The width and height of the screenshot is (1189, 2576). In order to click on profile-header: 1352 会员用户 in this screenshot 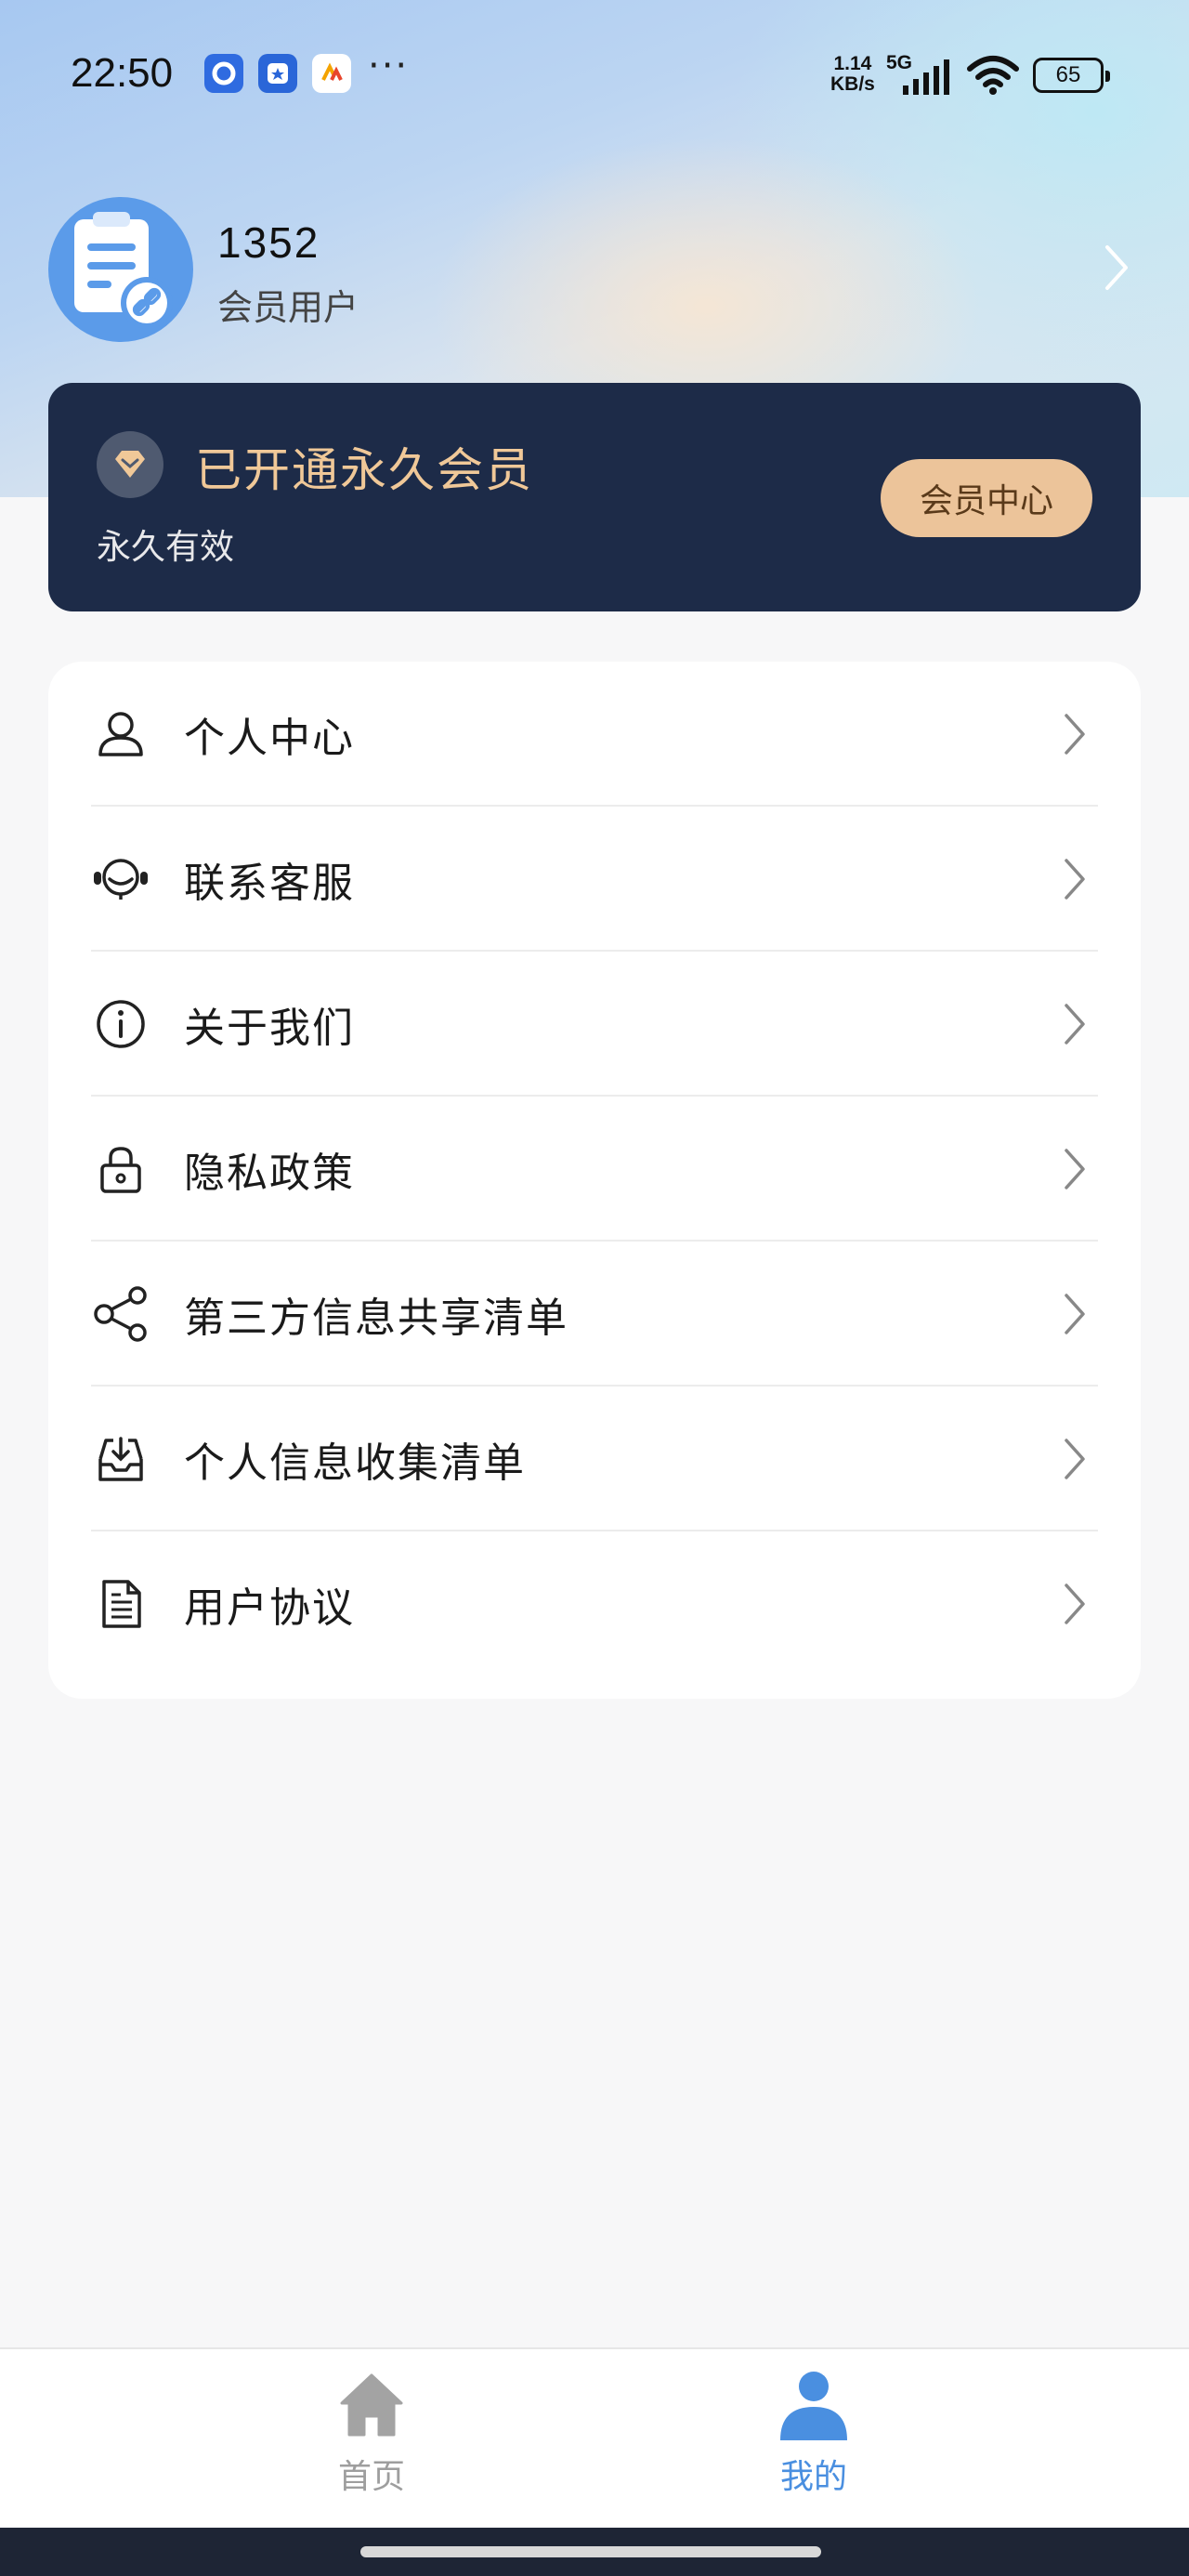, I will do `click(594, 269)`.